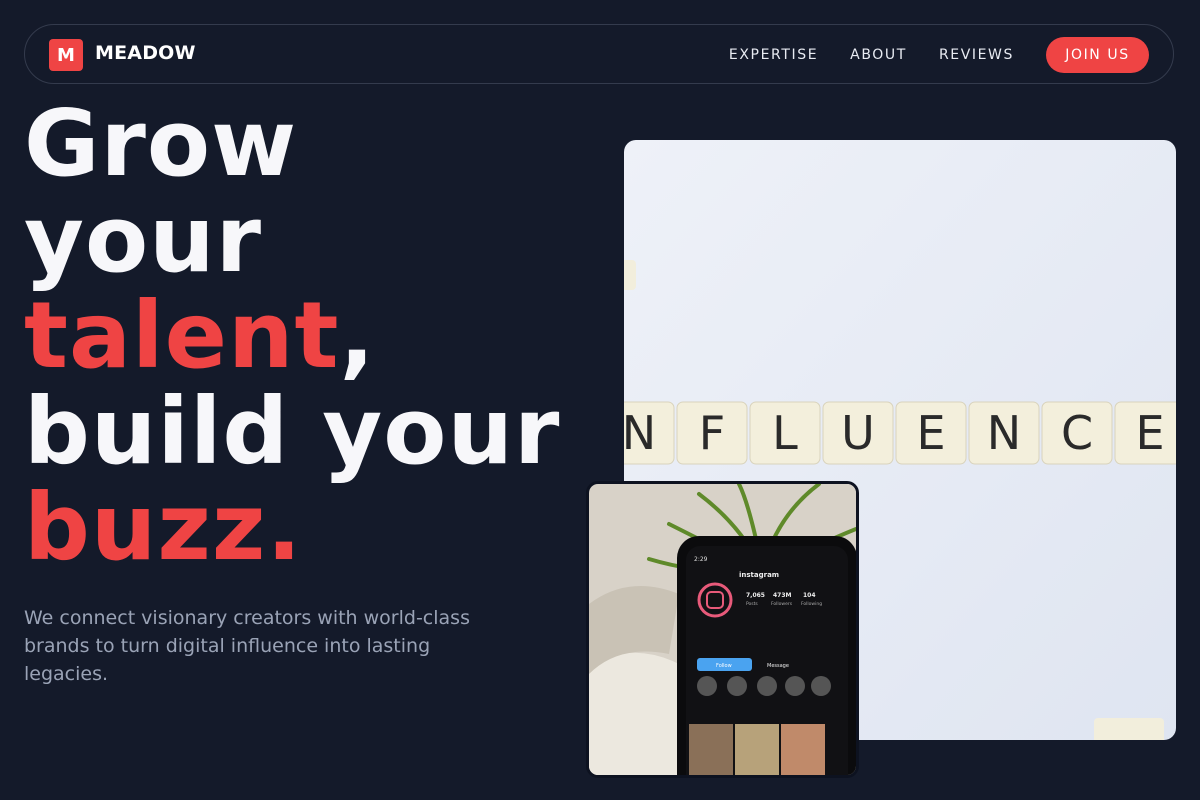 The image size is (1200, 800). I want to click on phone-time: 2:29, so click(701, 559).